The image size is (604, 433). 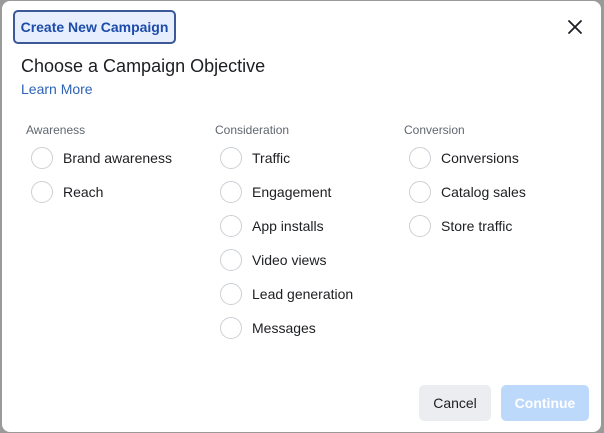 I want to click on dialog-heading: Choose a Campaign Objective, so click(x=143, y=66).